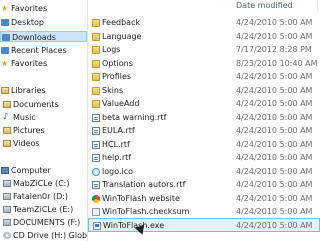 The image size is (320, 241). What do you see at coordinates (5, 170) in the screenshot?
I see `computer-icon` at bounding box center [5, 170].